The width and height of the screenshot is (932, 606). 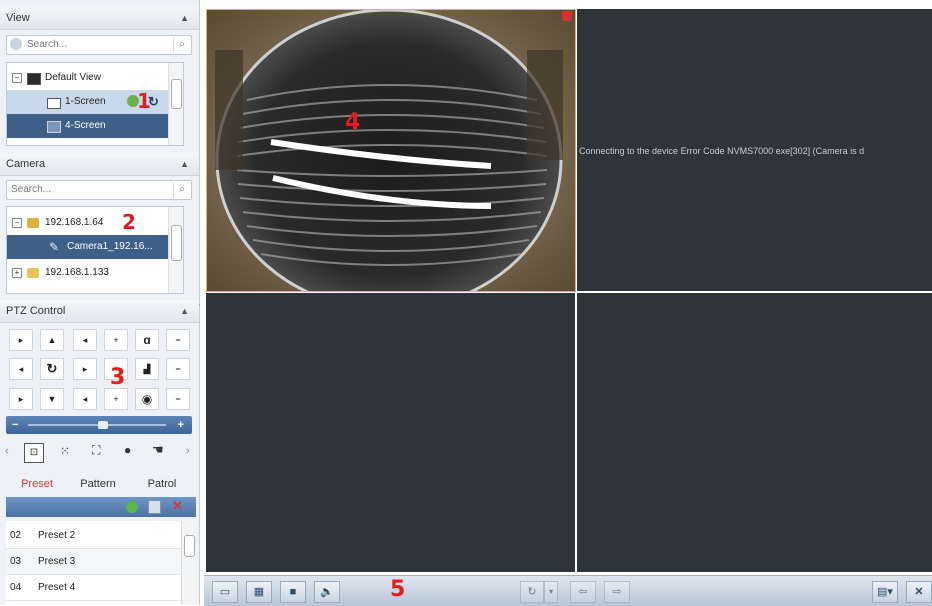 I want to click on volume-icon: 🔈, so click(x=327, y=592).